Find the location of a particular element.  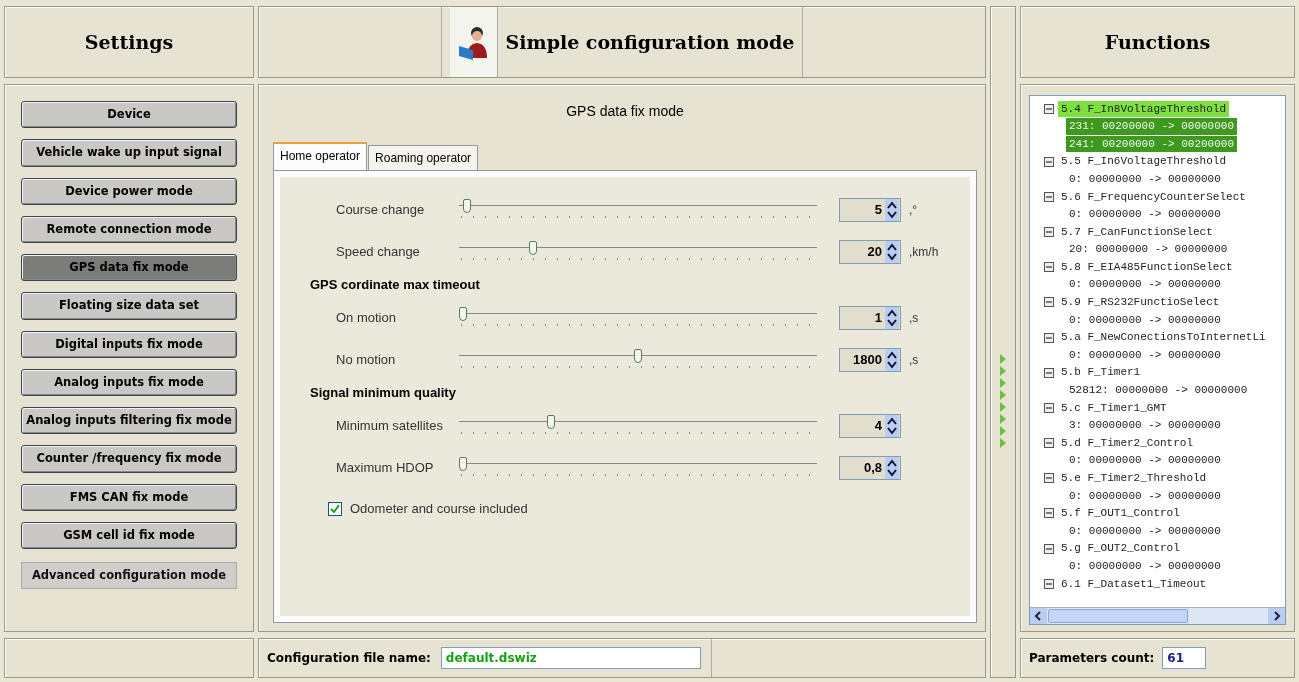

tree-node: 5.c F_Timer1_GMT is located at coordinates (1114, 408).